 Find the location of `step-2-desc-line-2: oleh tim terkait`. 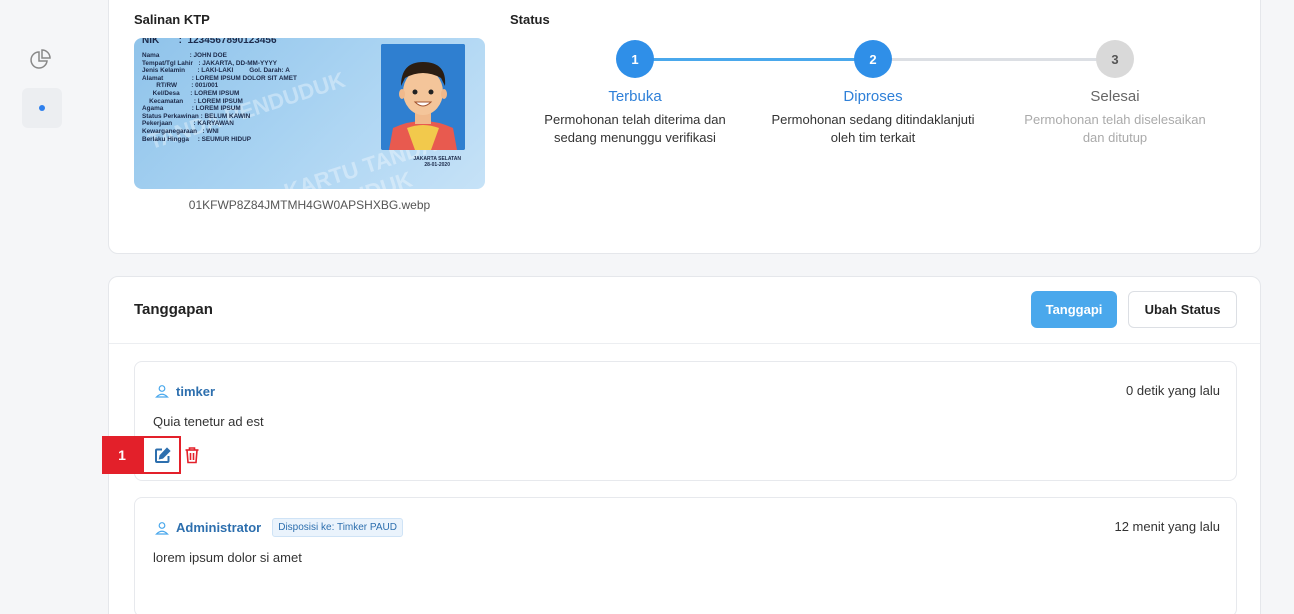

step-2-desc-line-2: oleh tim terkait is located at coordinates (873, 137).